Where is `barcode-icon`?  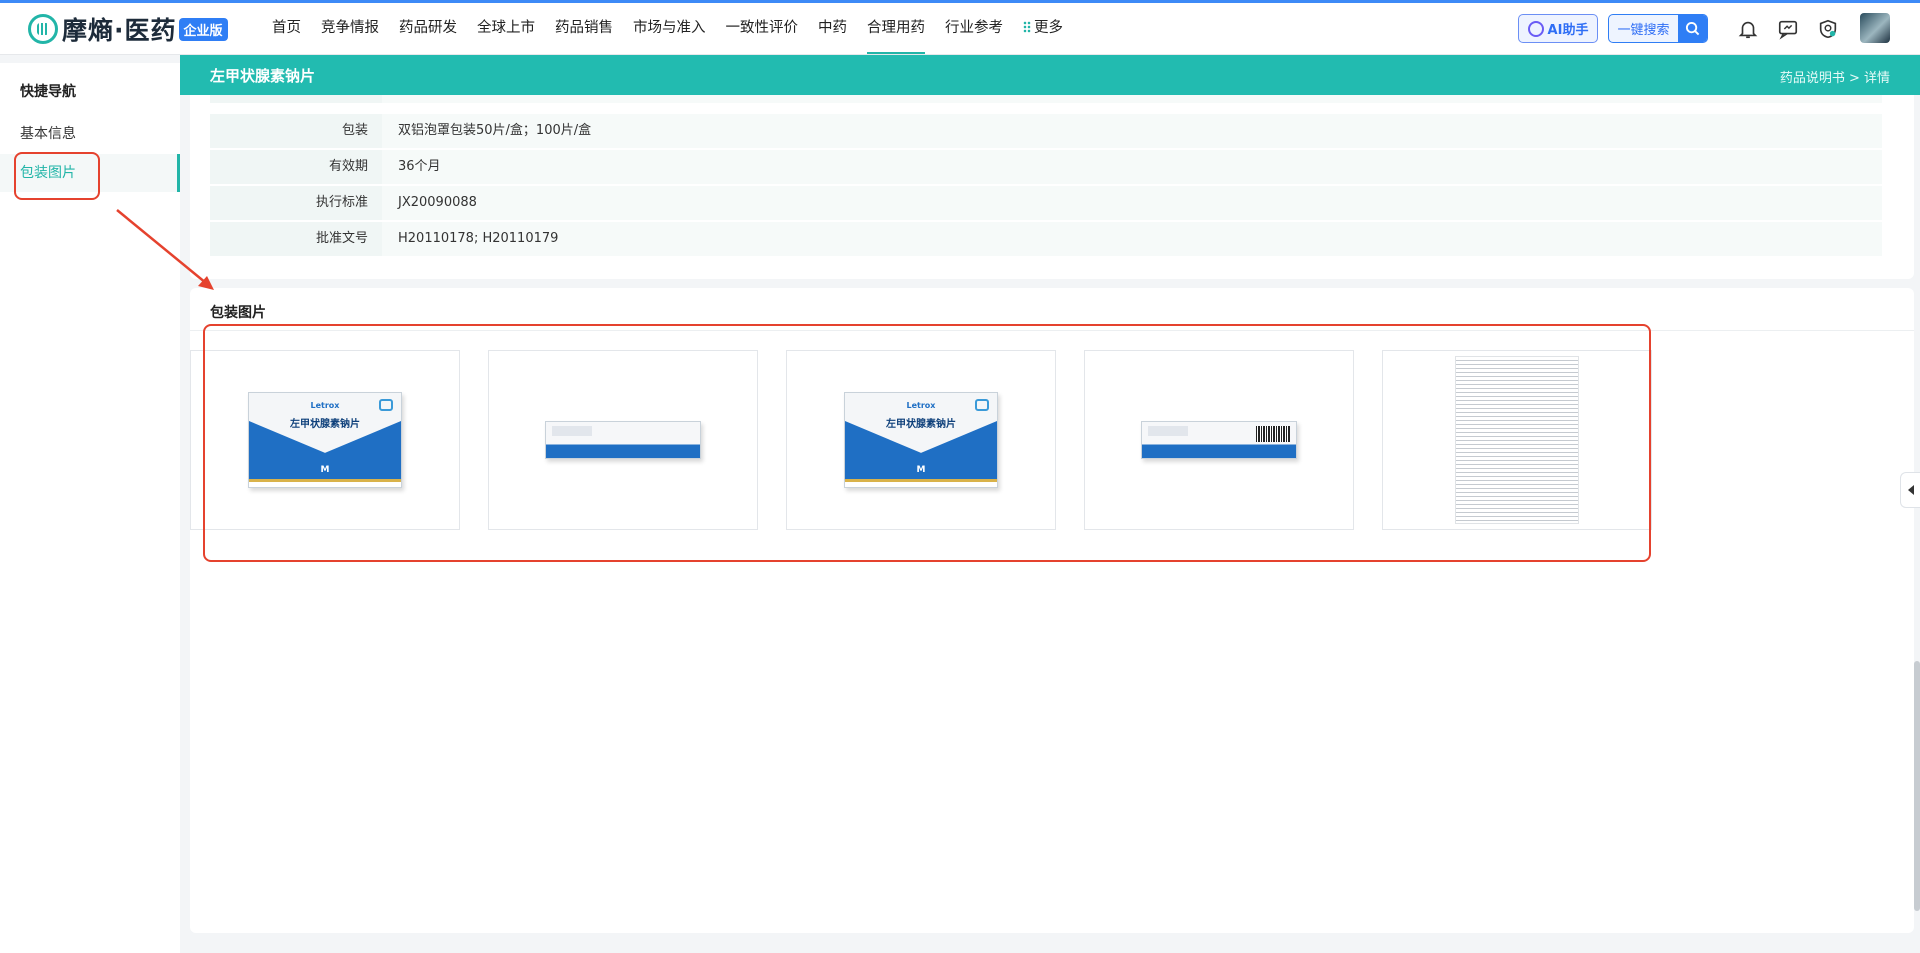 barcode-icon is located at coordinates (1273, 434).